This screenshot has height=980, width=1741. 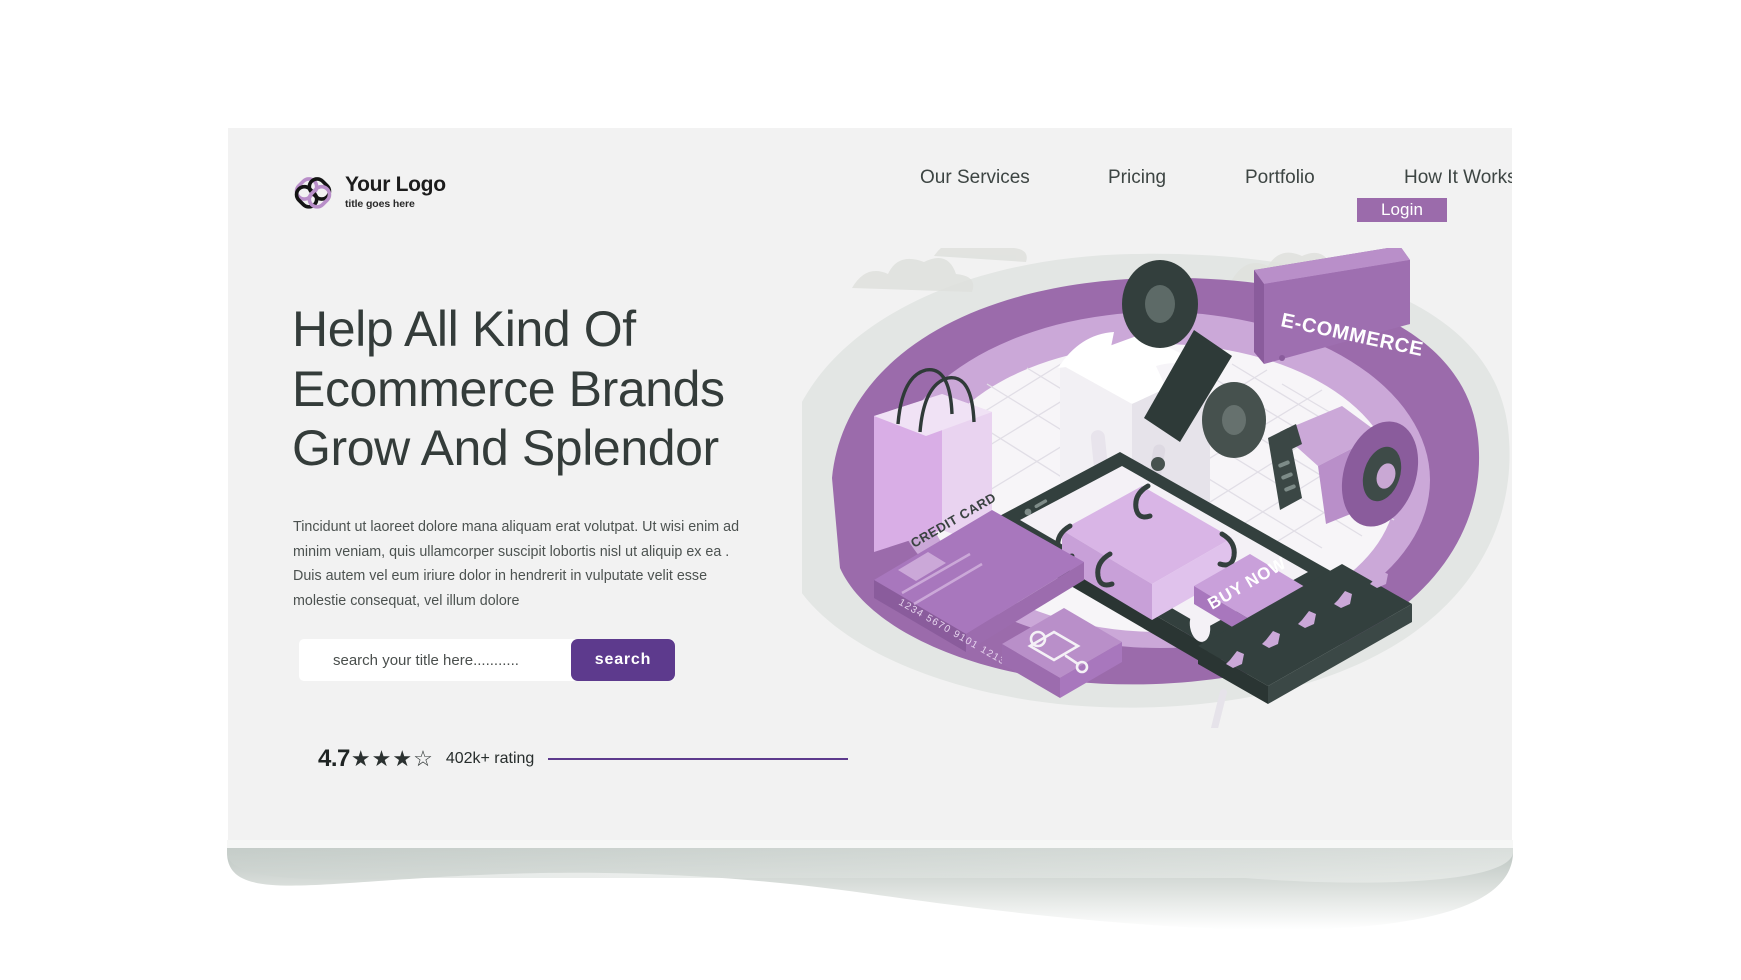 What do you see at coordinates (464, 329) in the screenshot?
I see `headline-line-1: Help All Kind Of` at bounding box center [464, 329].